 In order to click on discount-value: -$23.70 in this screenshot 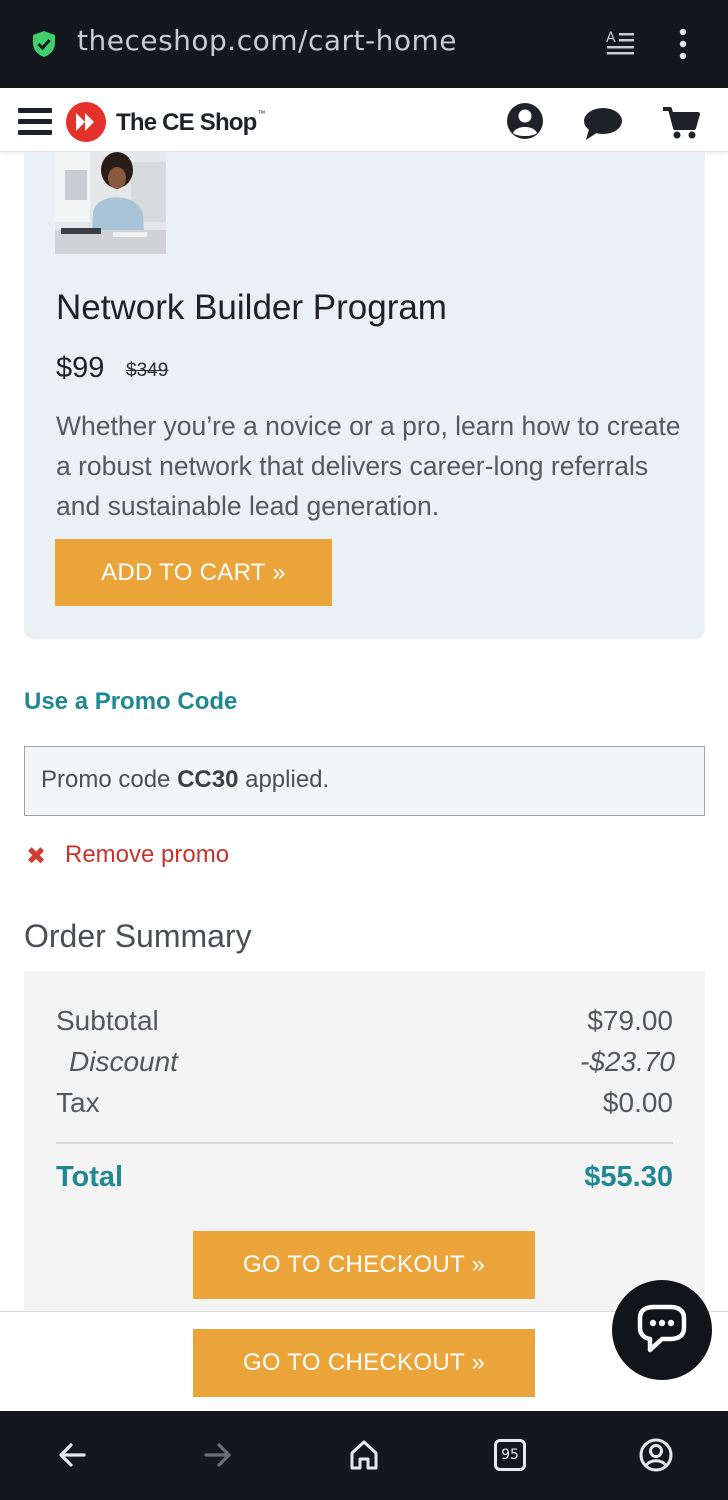, I will do `click(627, 1061)`.